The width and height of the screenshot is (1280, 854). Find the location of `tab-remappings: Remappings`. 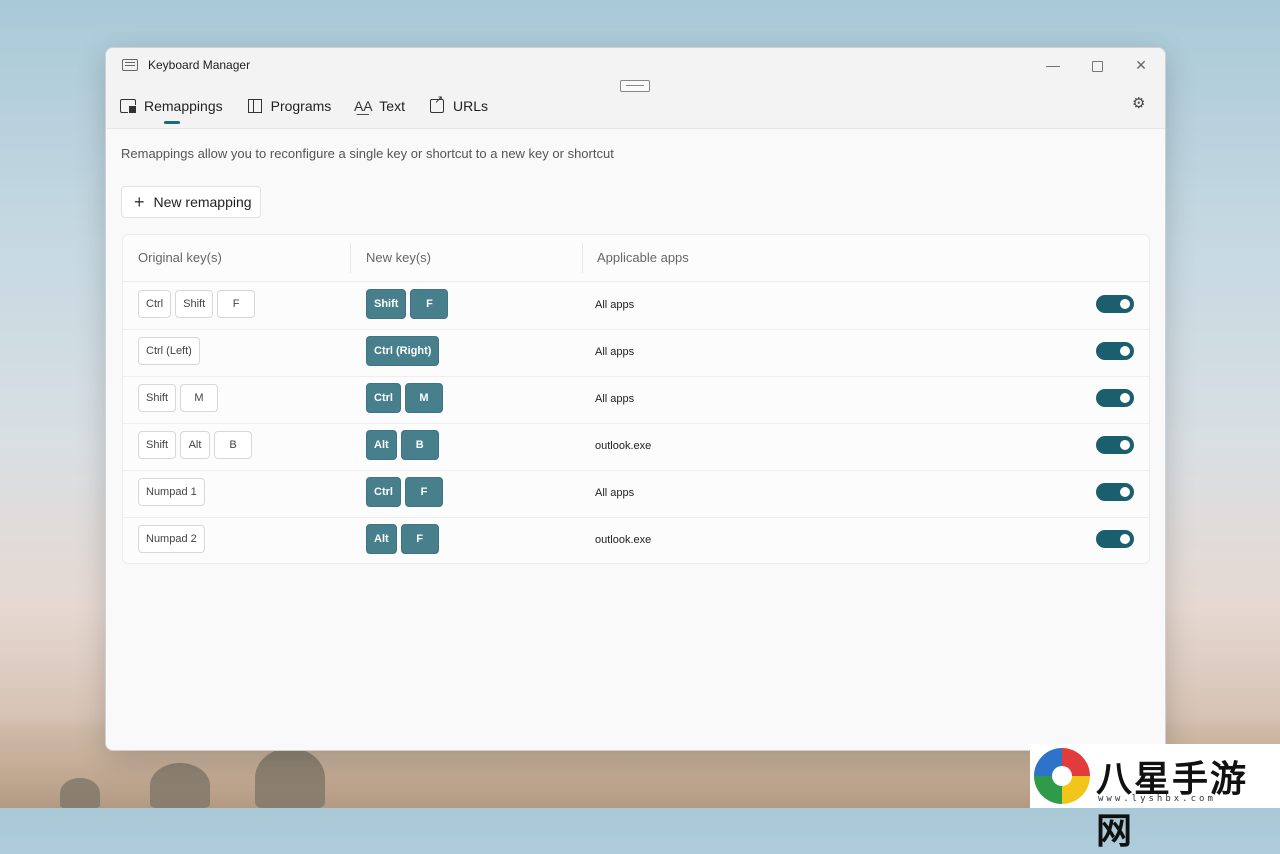

tab-remappings: Remappings is located at coordinates (171, 109).